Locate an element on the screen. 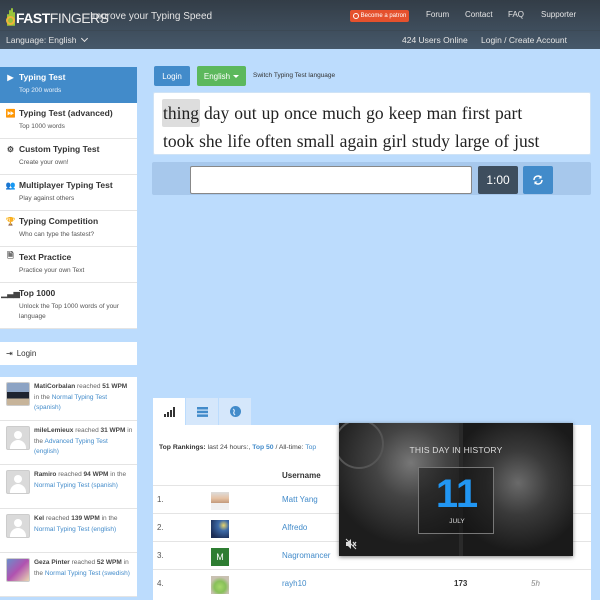 This screenshot has height=600, width=600. word: much is located at coordinates (342, 113).